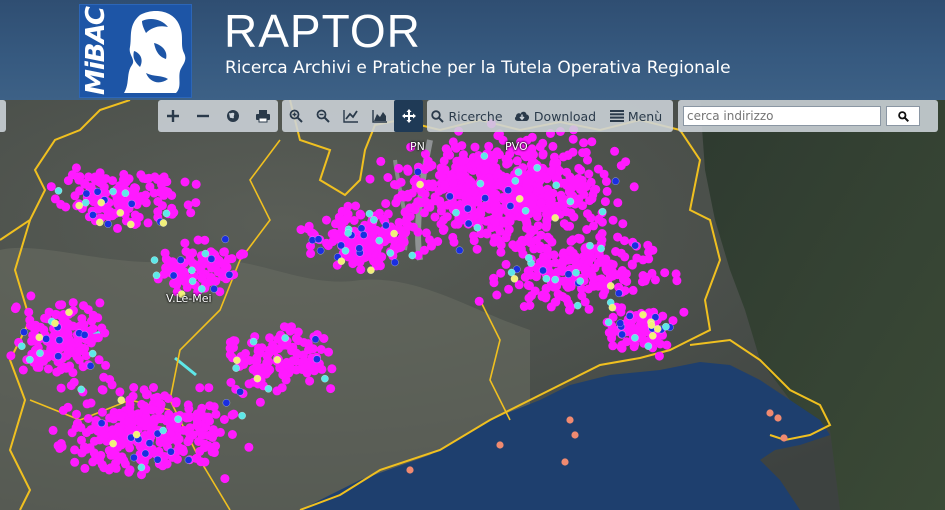 Image resolution: width=945 pixels, height=510 pixels. Describe the element at coordinates (233, 116) in the screenshot. I see `full-extent-button` at that location.